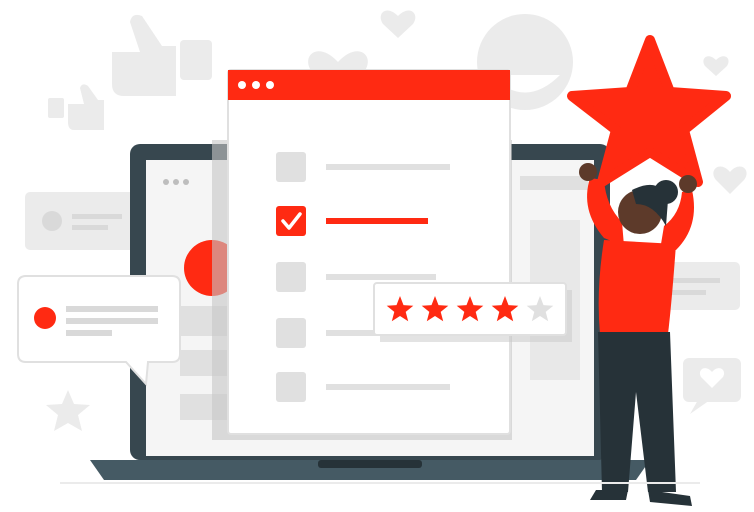  I want to click on left-background-card, so click(82, 221).